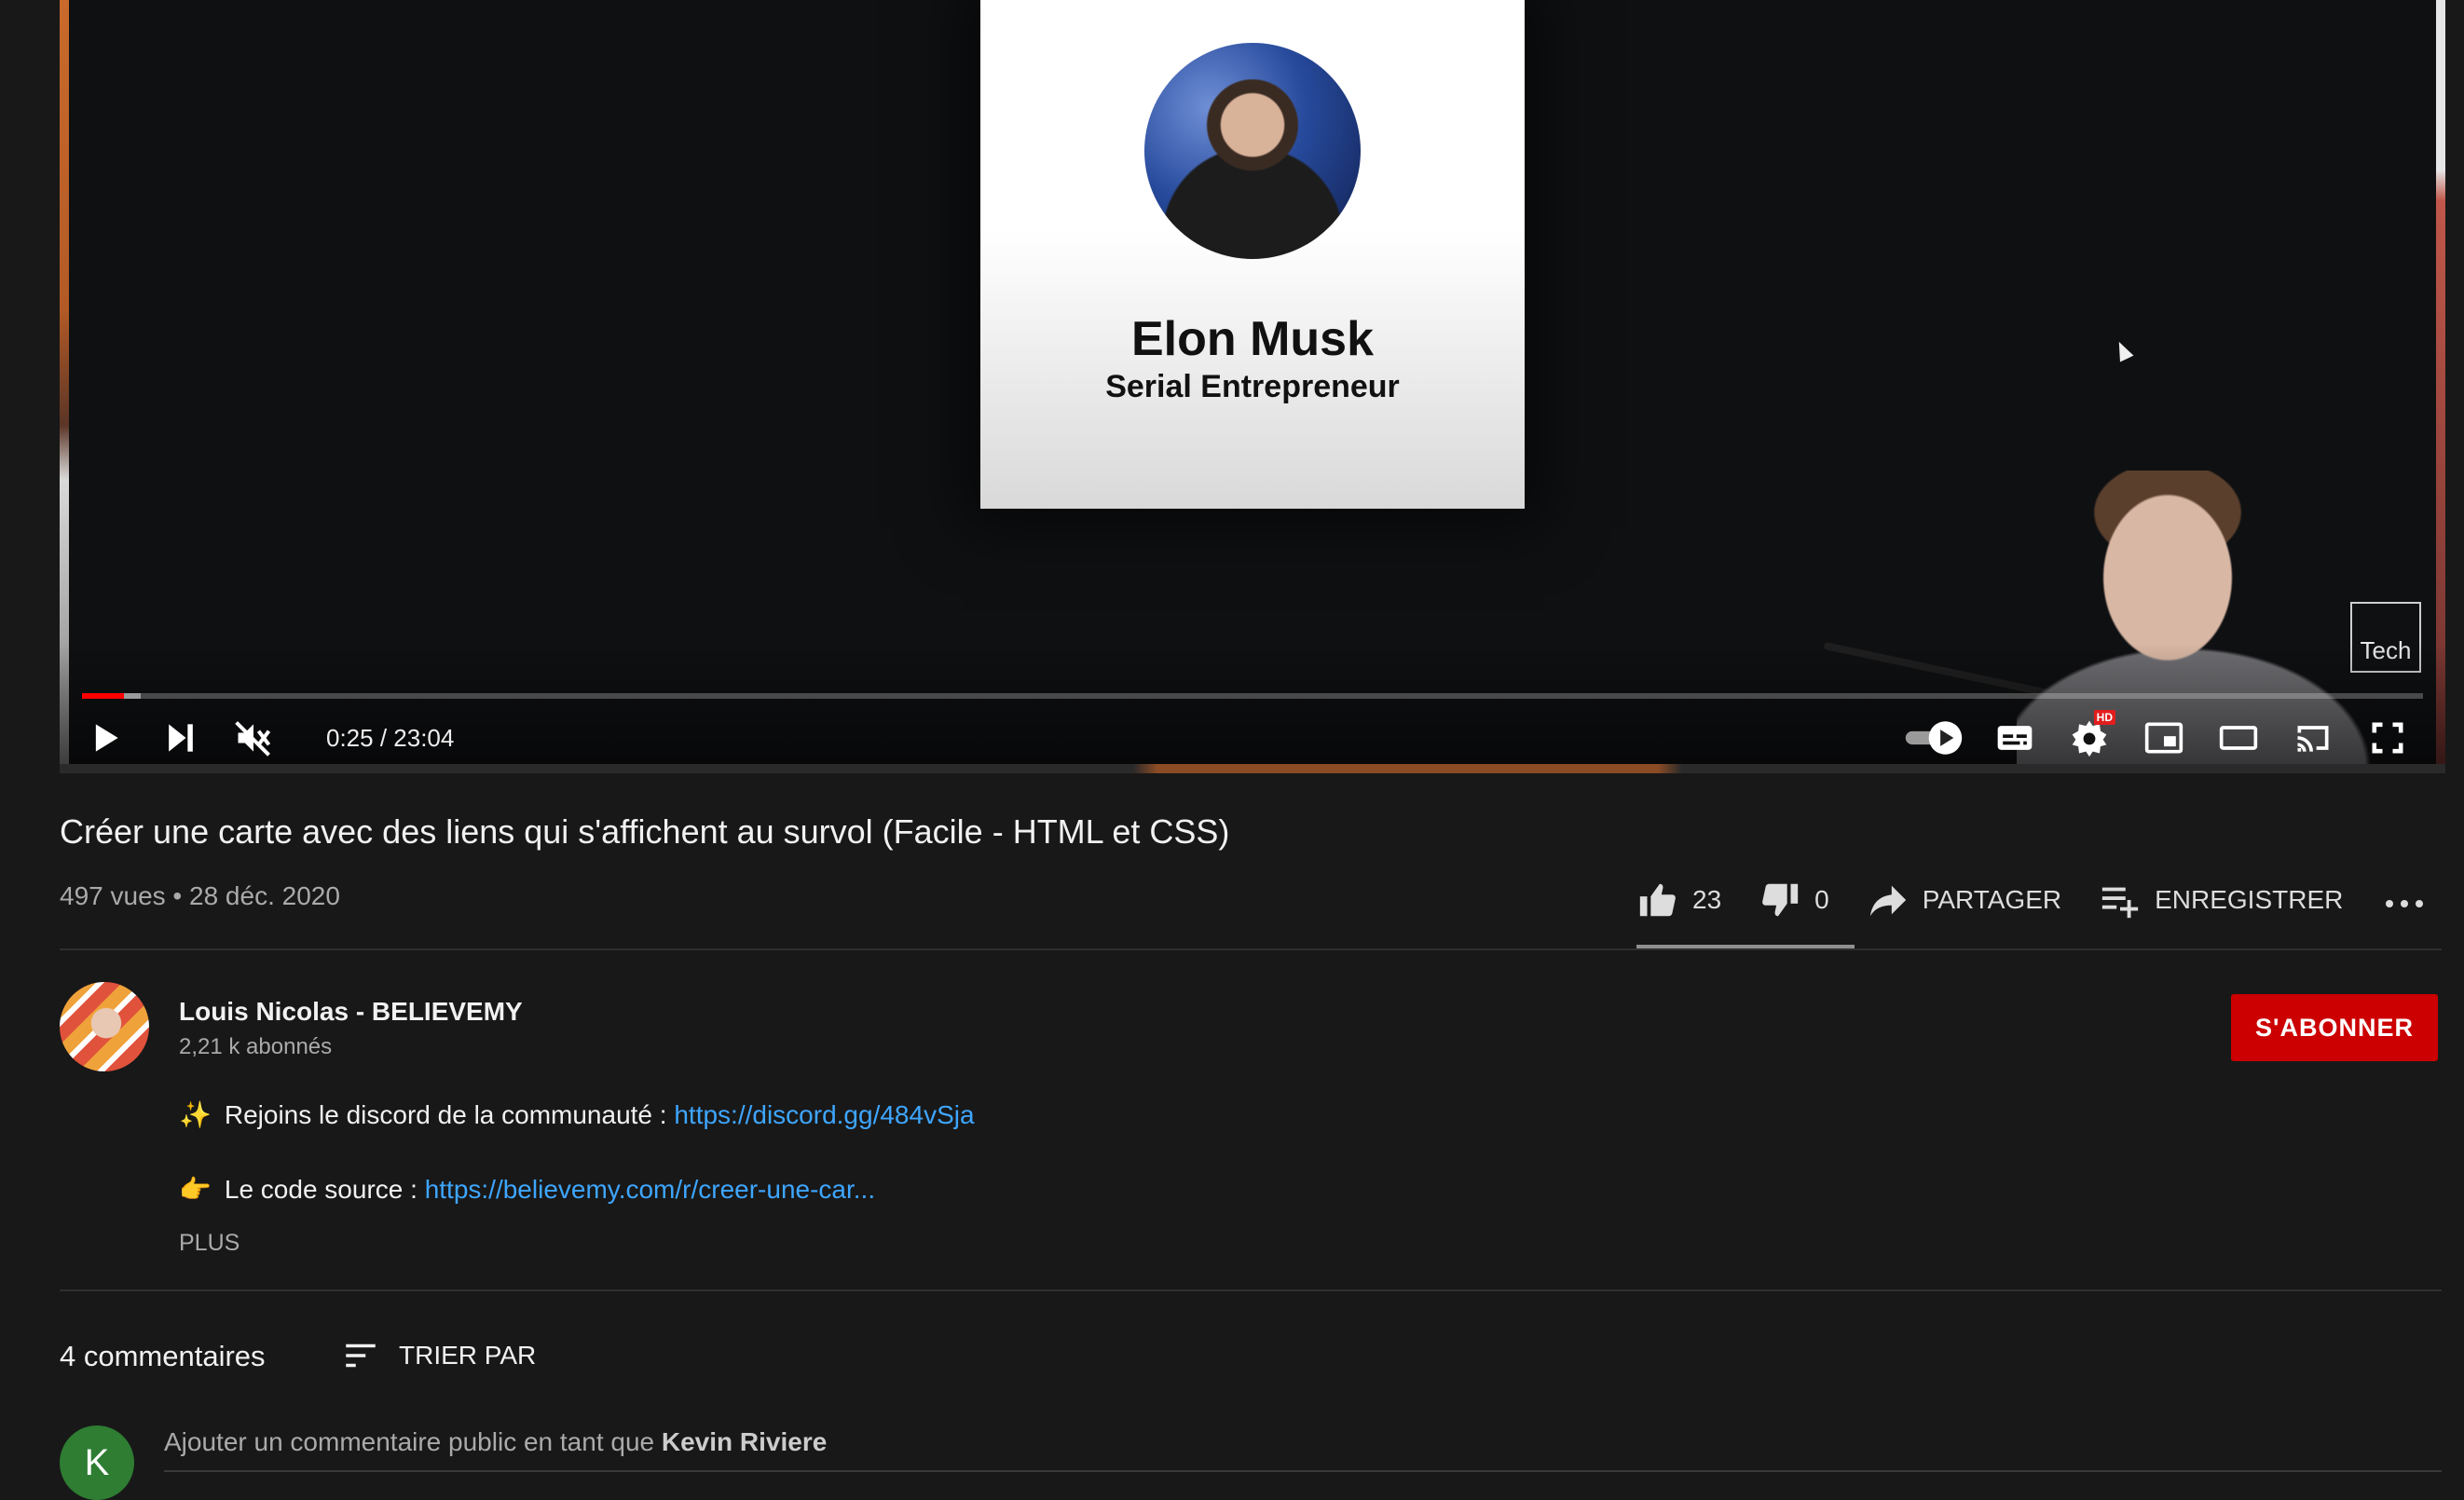 This screenshot has height=1500, width=2464. I want to click on miniplayer-icon, so click(2163, 738).